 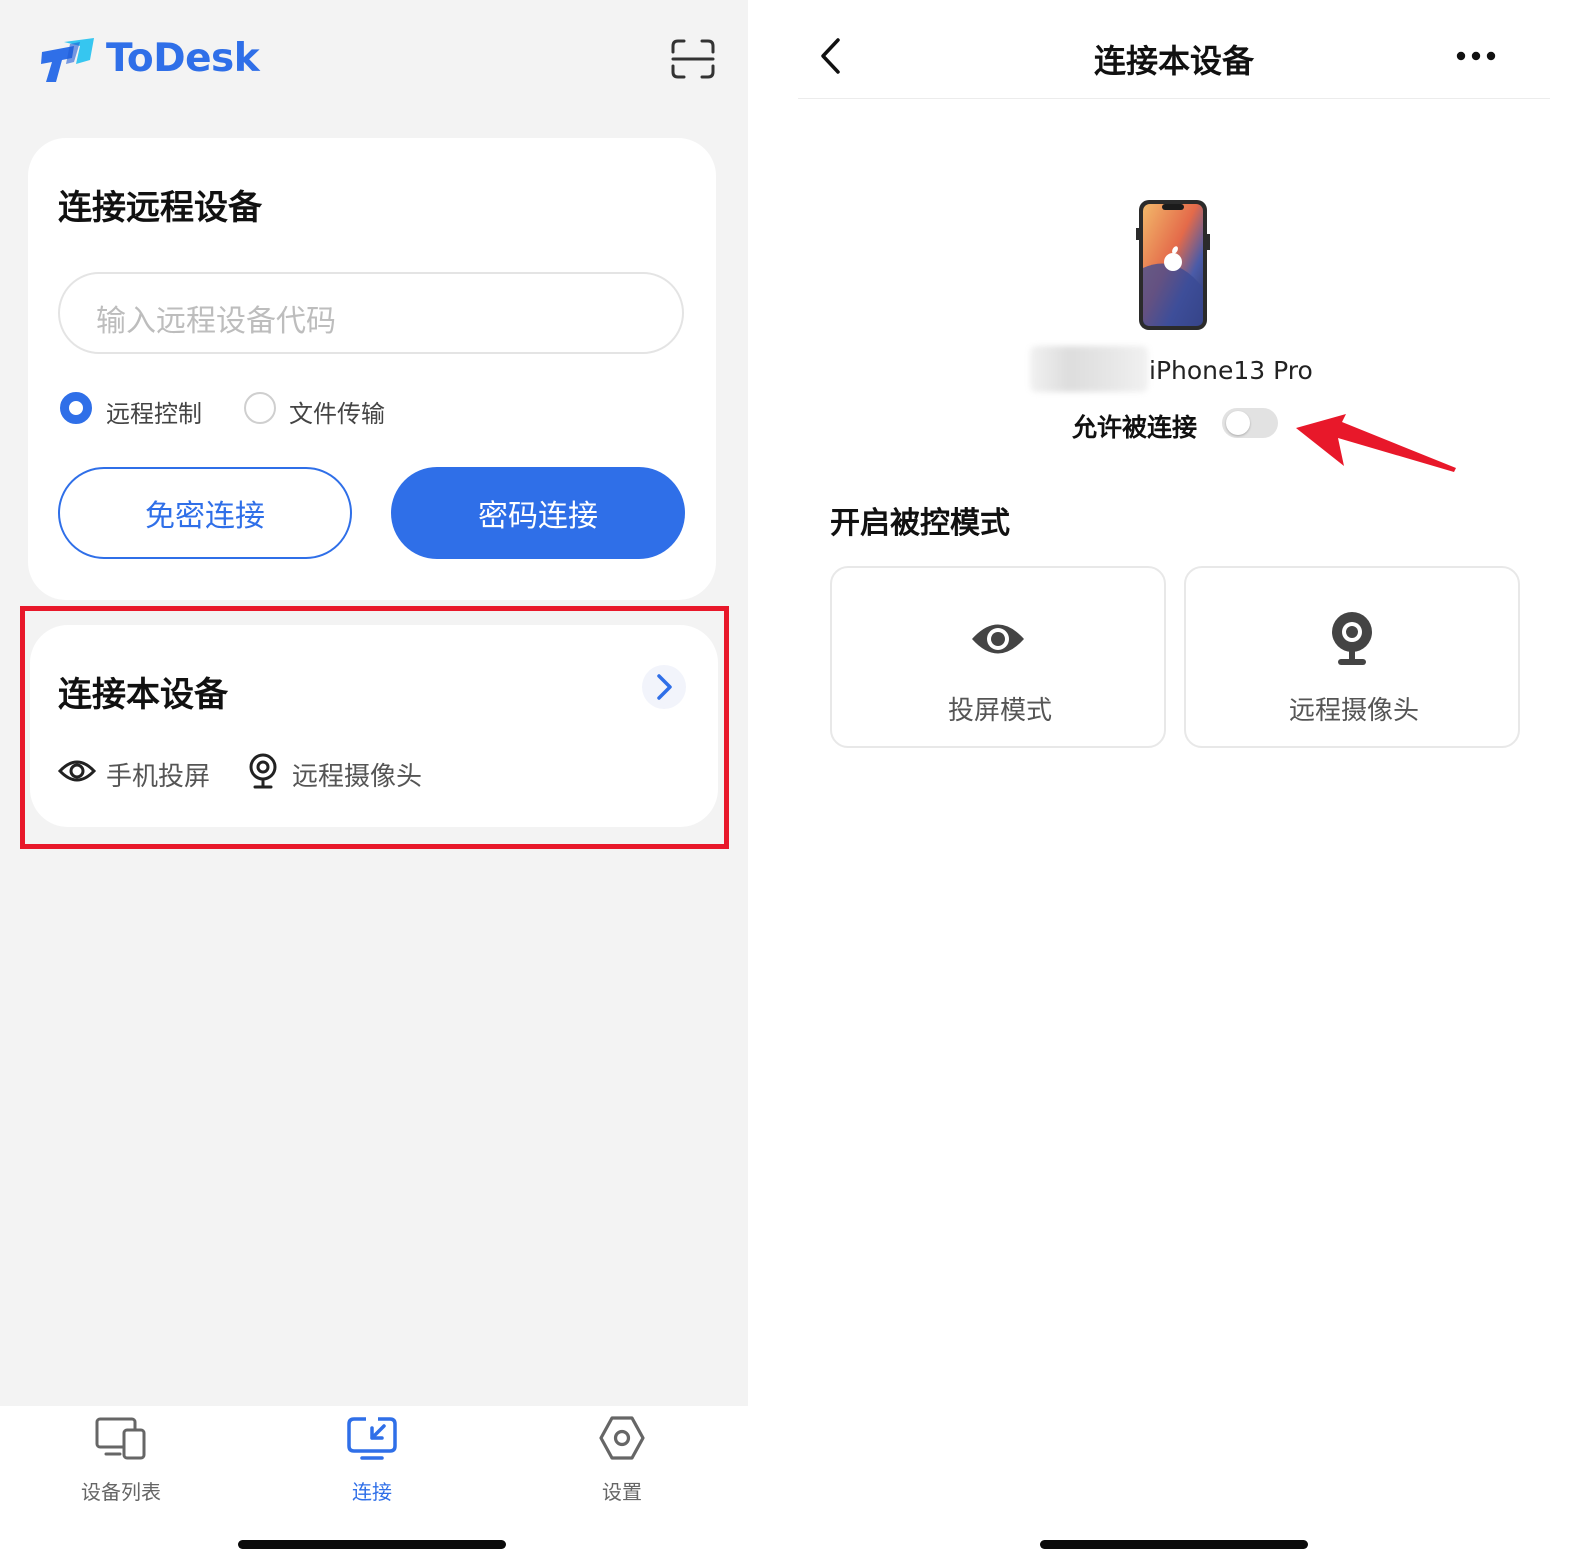 What do you see at coordinates (622, 1438) in the screenshot?
I see `settings-hex-icon` at bounding box center [622, 1438].